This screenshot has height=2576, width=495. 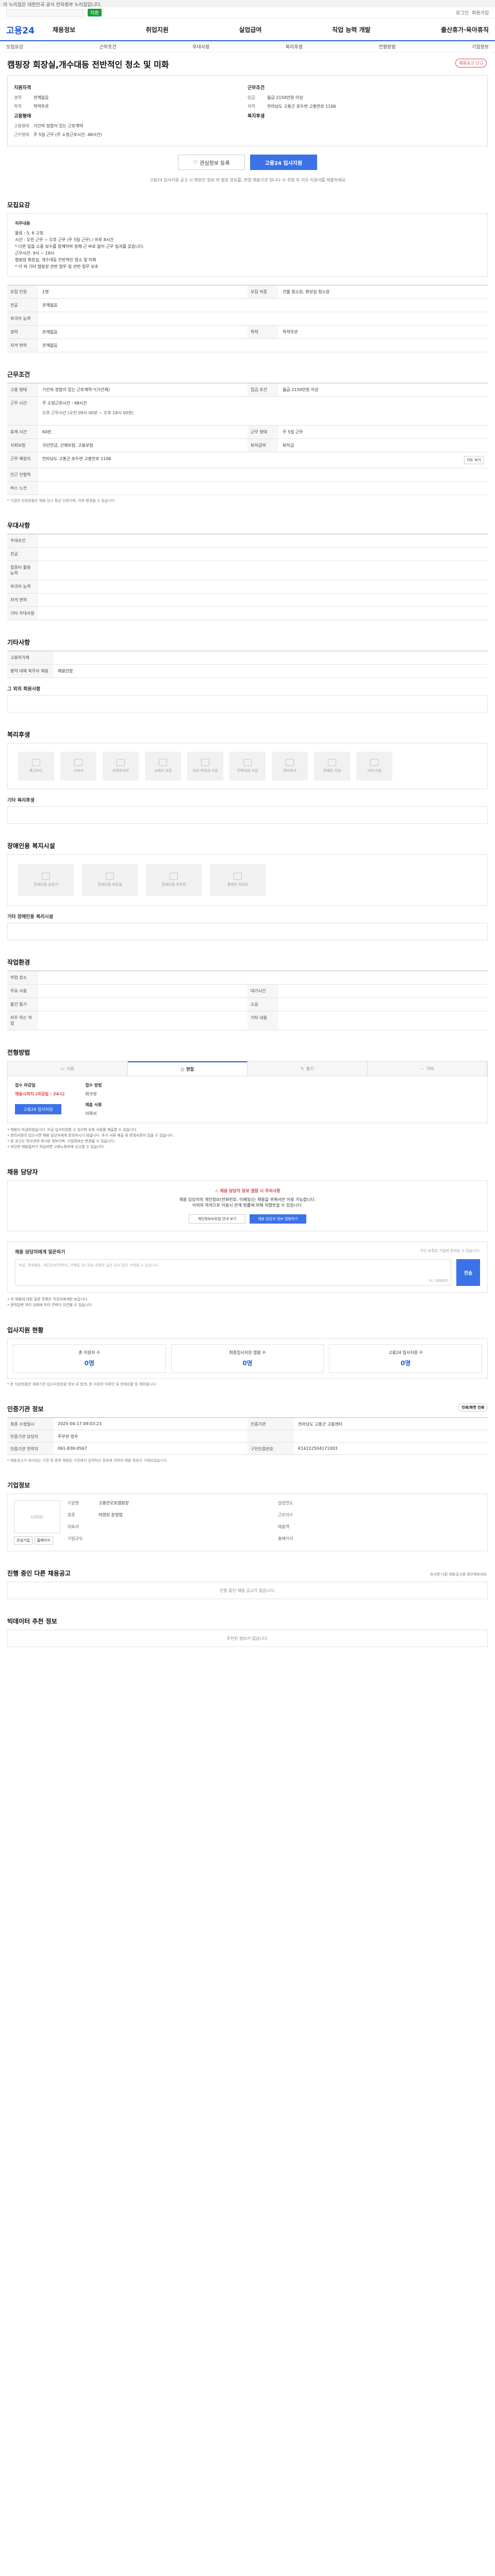 What do you see at coordinates (23, 1172) in the screenshot?
I see `section-title: 채용 담당자` at bounding box center [23, 1172].